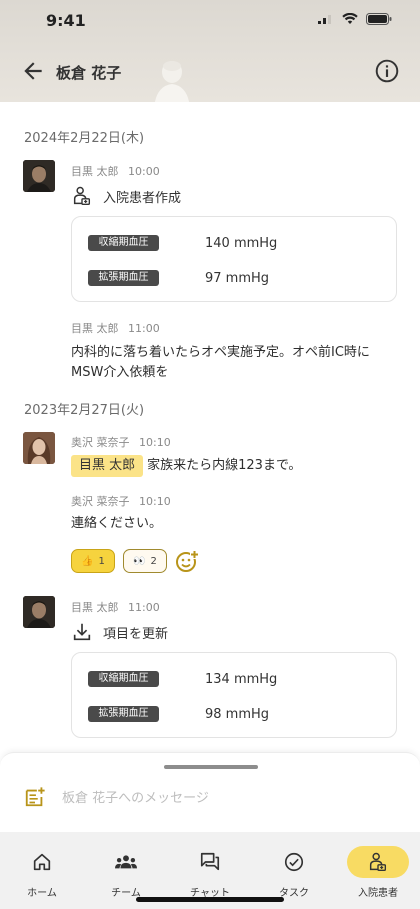 This screenshot has width=420, height=909. I want to click on vital-value: 97 mmHg, so click(237, 278).